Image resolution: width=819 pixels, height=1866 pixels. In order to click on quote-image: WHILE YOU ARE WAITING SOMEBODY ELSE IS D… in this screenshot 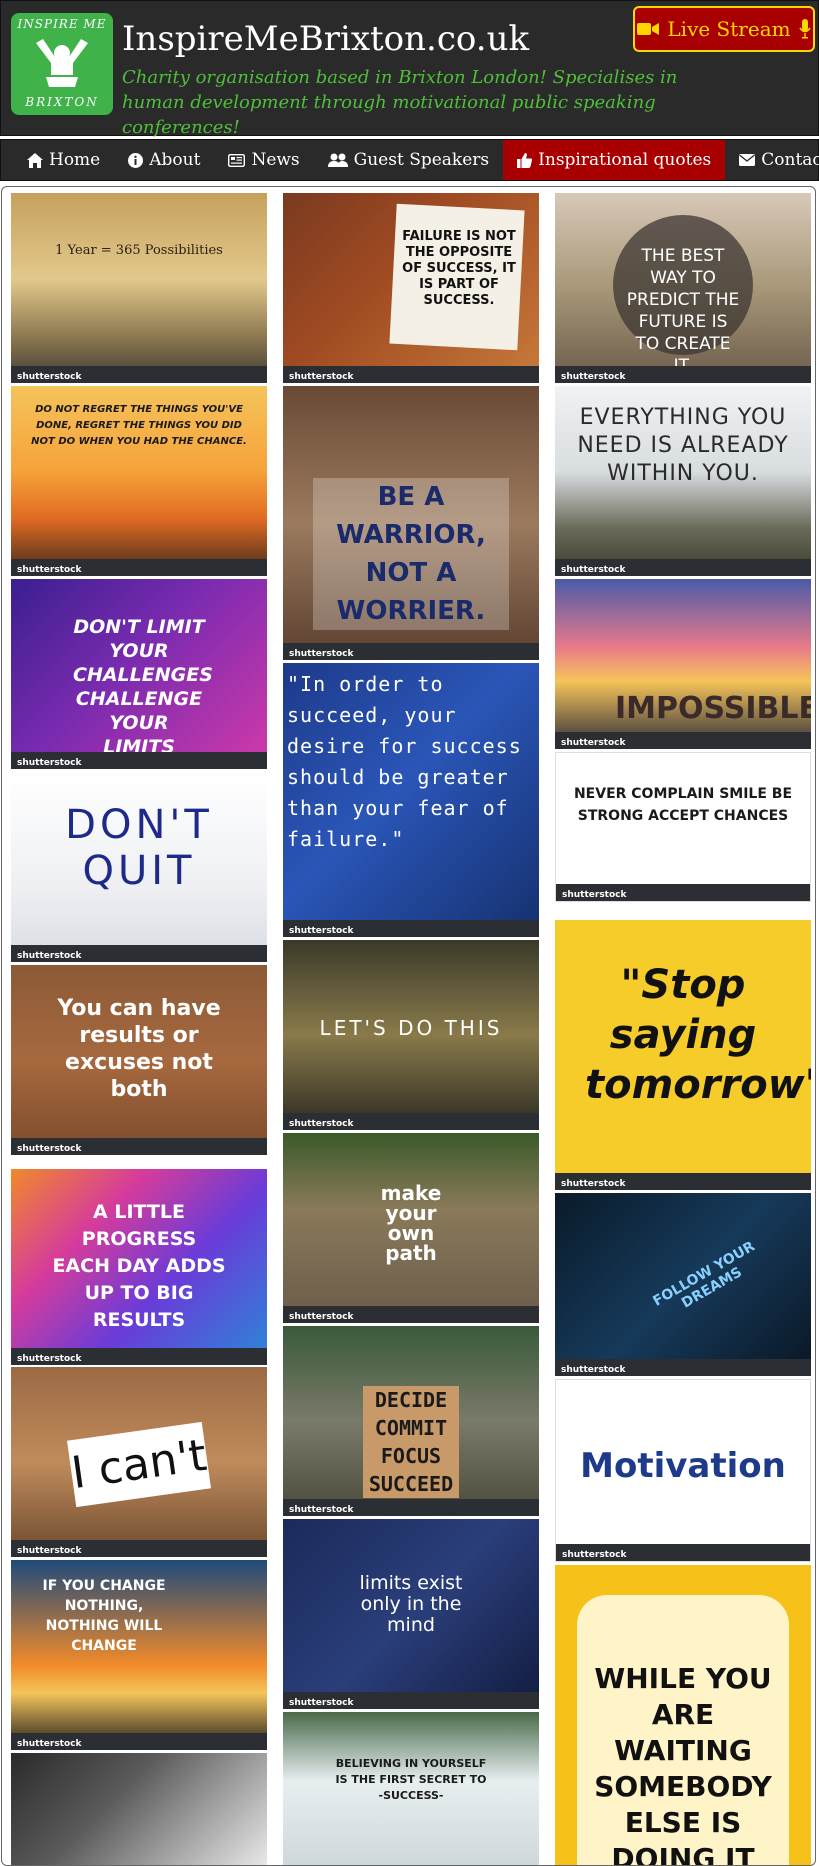, I will do `click(683, 1715)`.